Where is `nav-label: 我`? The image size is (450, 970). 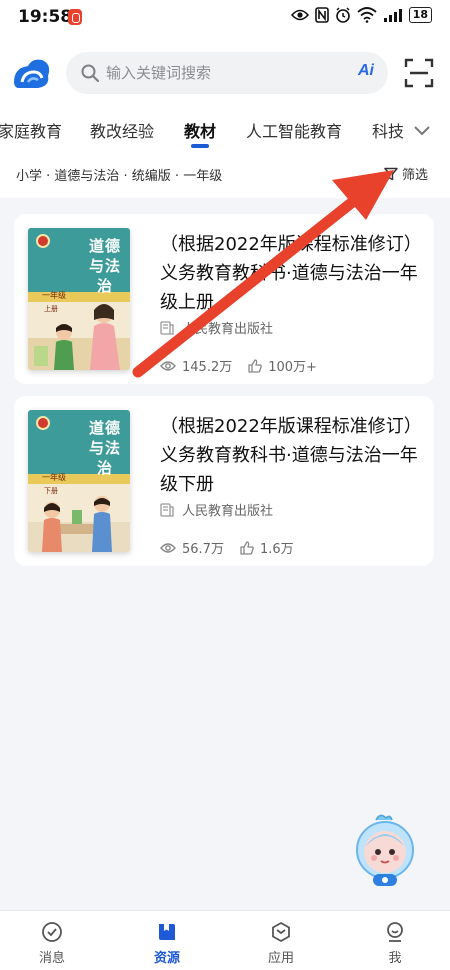 nav-label: 我 is located at coordinates (395, 958).